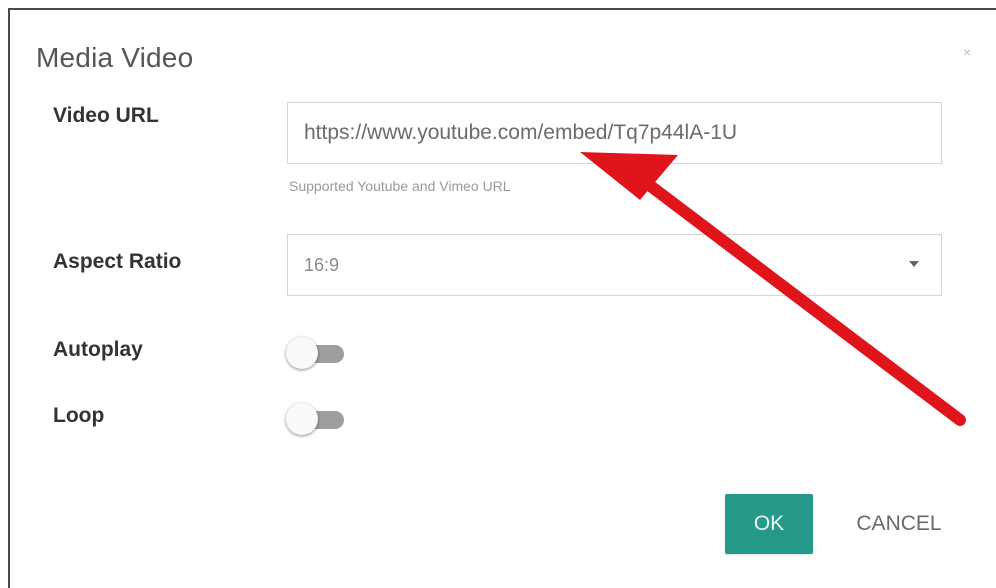 The height and width of the screenshot is (588, 996). I want to click on close-icon: ×, so click(967, 52).